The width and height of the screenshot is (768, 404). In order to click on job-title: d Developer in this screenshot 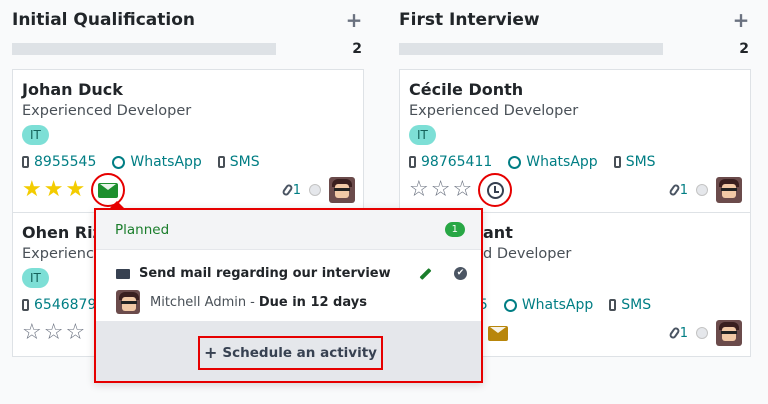, I will do `click(527, 254)`.